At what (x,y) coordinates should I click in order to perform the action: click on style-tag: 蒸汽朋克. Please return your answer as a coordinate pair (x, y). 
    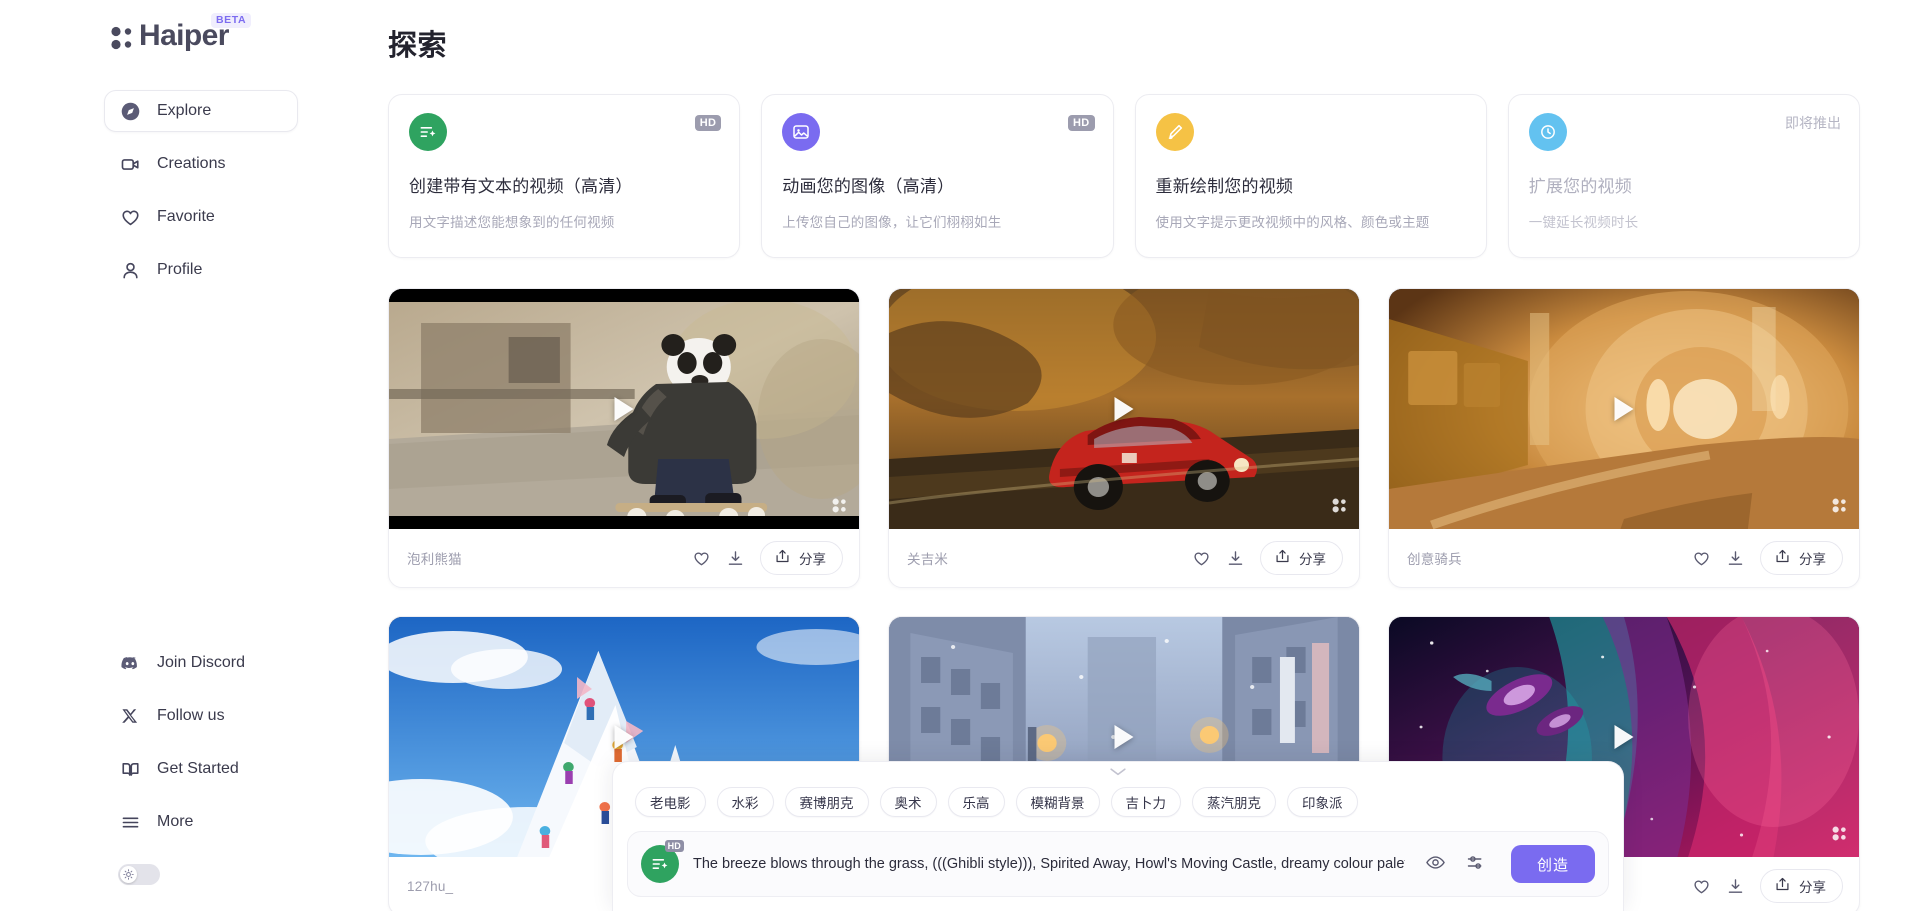
    Looking at the image, I should click on (1234, 802).